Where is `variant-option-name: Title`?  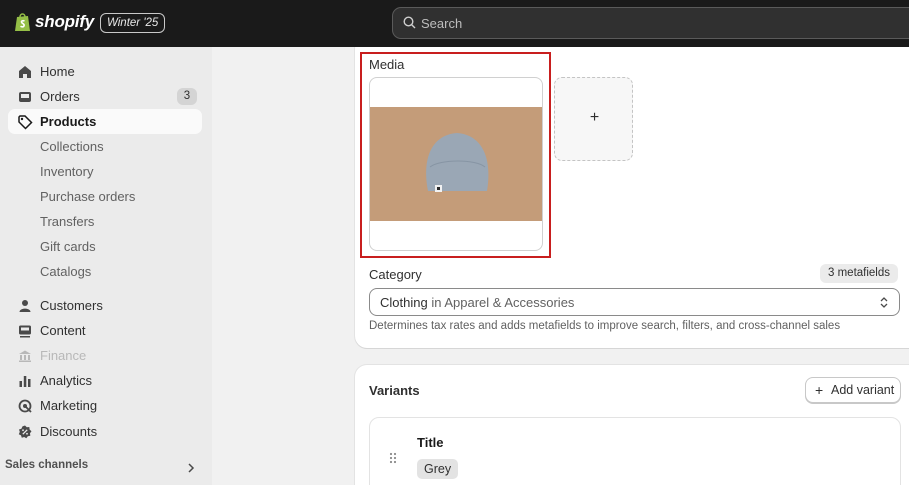
variant-option-name: Title is located at coordinates (430, 442).